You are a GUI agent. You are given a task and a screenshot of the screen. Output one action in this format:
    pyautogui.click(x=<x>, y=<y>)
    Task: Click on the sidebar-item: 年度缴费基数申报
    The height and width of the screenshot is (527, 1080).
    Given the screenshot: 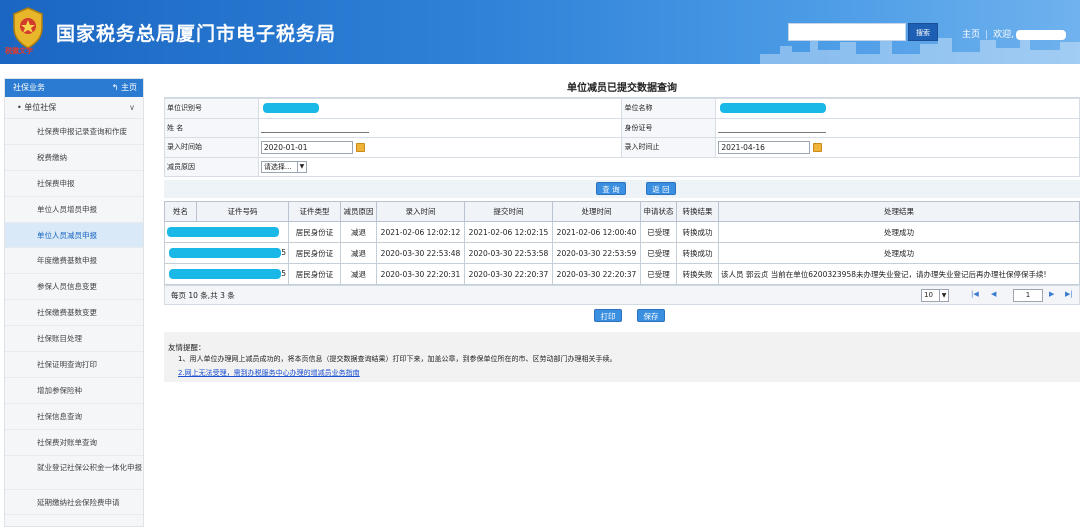 What is the action you would take?
    pyautogui.click(x=74, y=261)
    